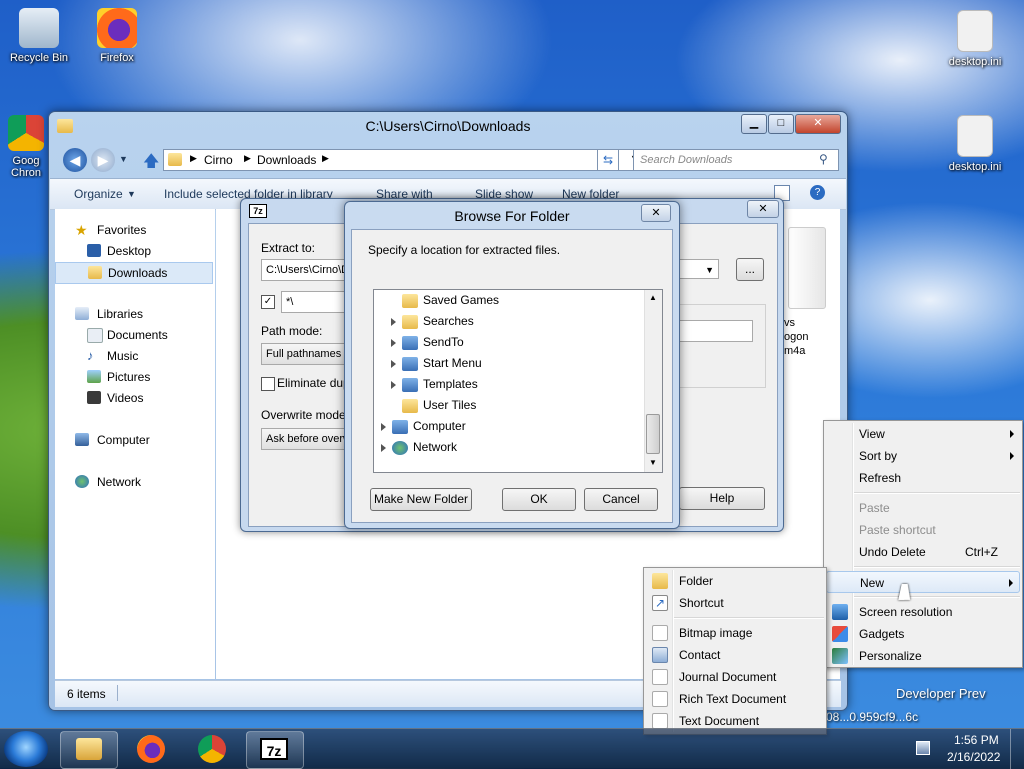  What do you see at coordinates (134, 398) in the screenshot?
I see `nav-videos: Videos` at bounding box center [134, 398].